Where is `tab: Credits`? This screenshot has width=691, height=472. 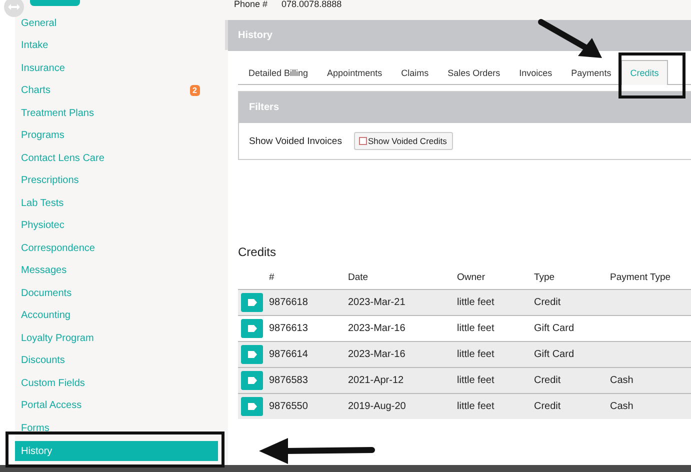 tab: Credits is located at coordinates (644, 72).